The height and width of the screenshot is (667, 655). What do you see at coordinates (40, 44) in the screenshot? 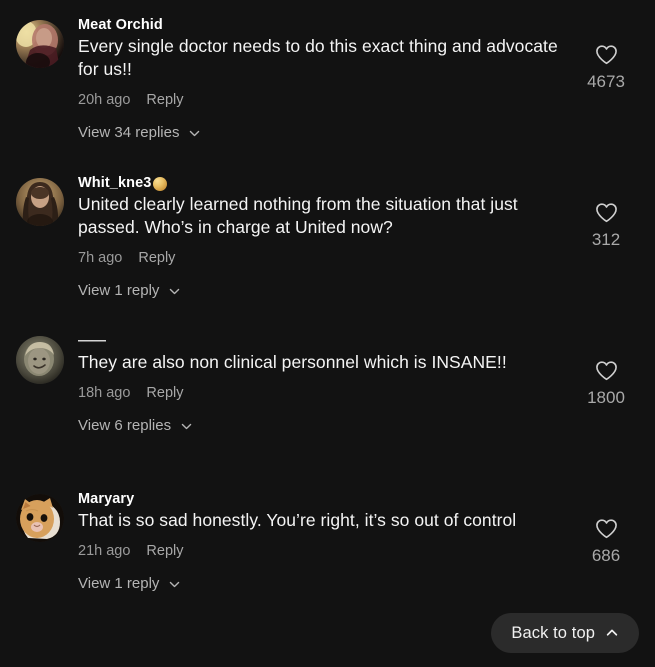
I see `avatar-meat-orchid` at bounding box center [40, 44].